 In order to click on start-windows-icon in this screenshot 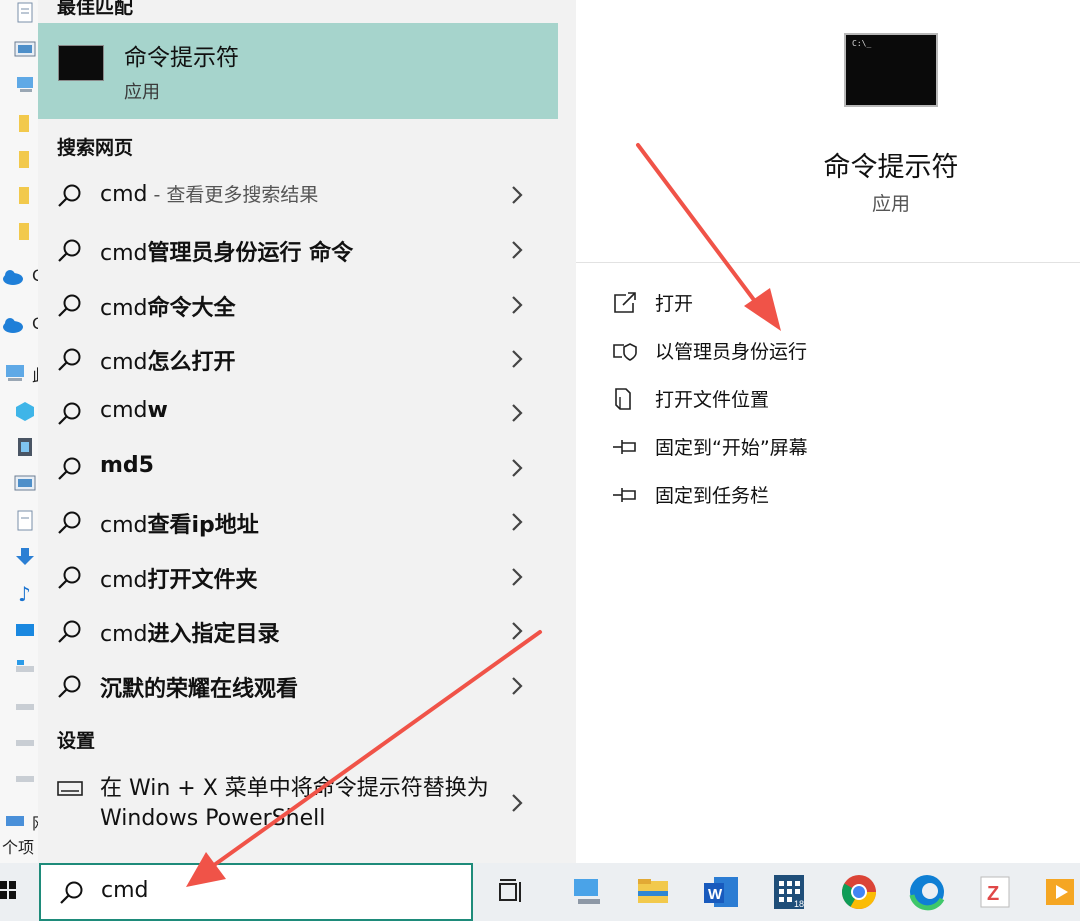, I will do `click(8, 891)`.